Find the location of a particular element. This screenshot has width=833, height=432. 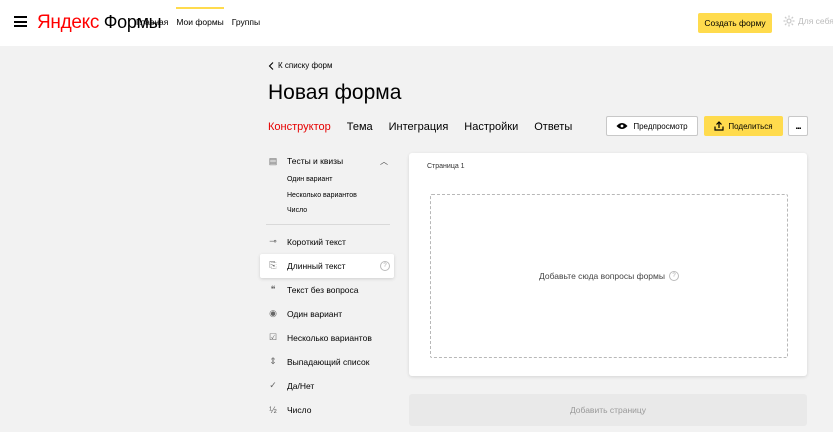

quote-icon: ❝ is located at coordinates (273, 289).